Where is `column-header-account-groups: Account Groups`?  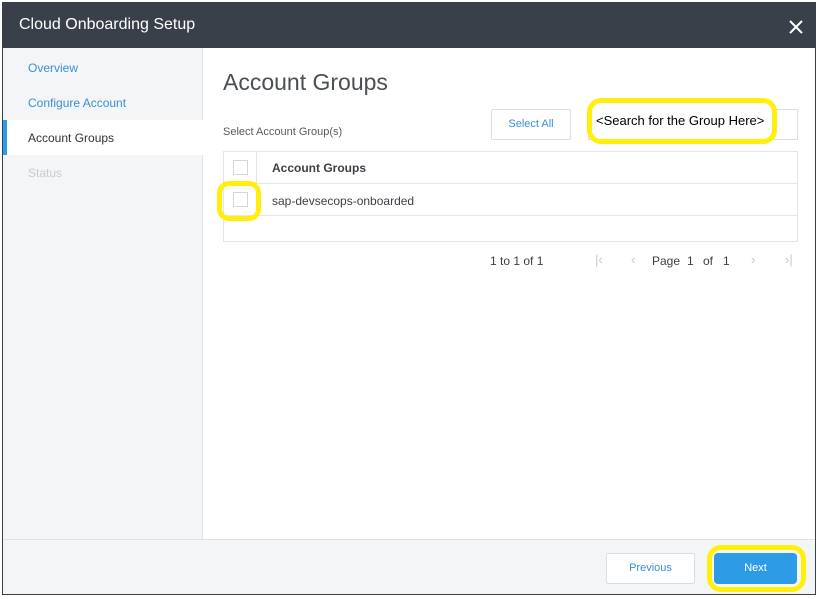
column-header-account-groups: Account Groups is located at coordinates (319, 168).